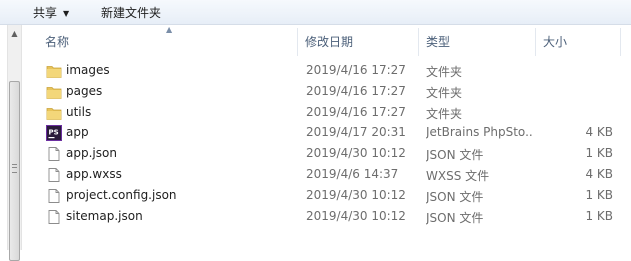 The image size is (631, 261). Describe the element at coordinates (45, 13) in the screenshot. I see `share-button-label: 共享` at that location.